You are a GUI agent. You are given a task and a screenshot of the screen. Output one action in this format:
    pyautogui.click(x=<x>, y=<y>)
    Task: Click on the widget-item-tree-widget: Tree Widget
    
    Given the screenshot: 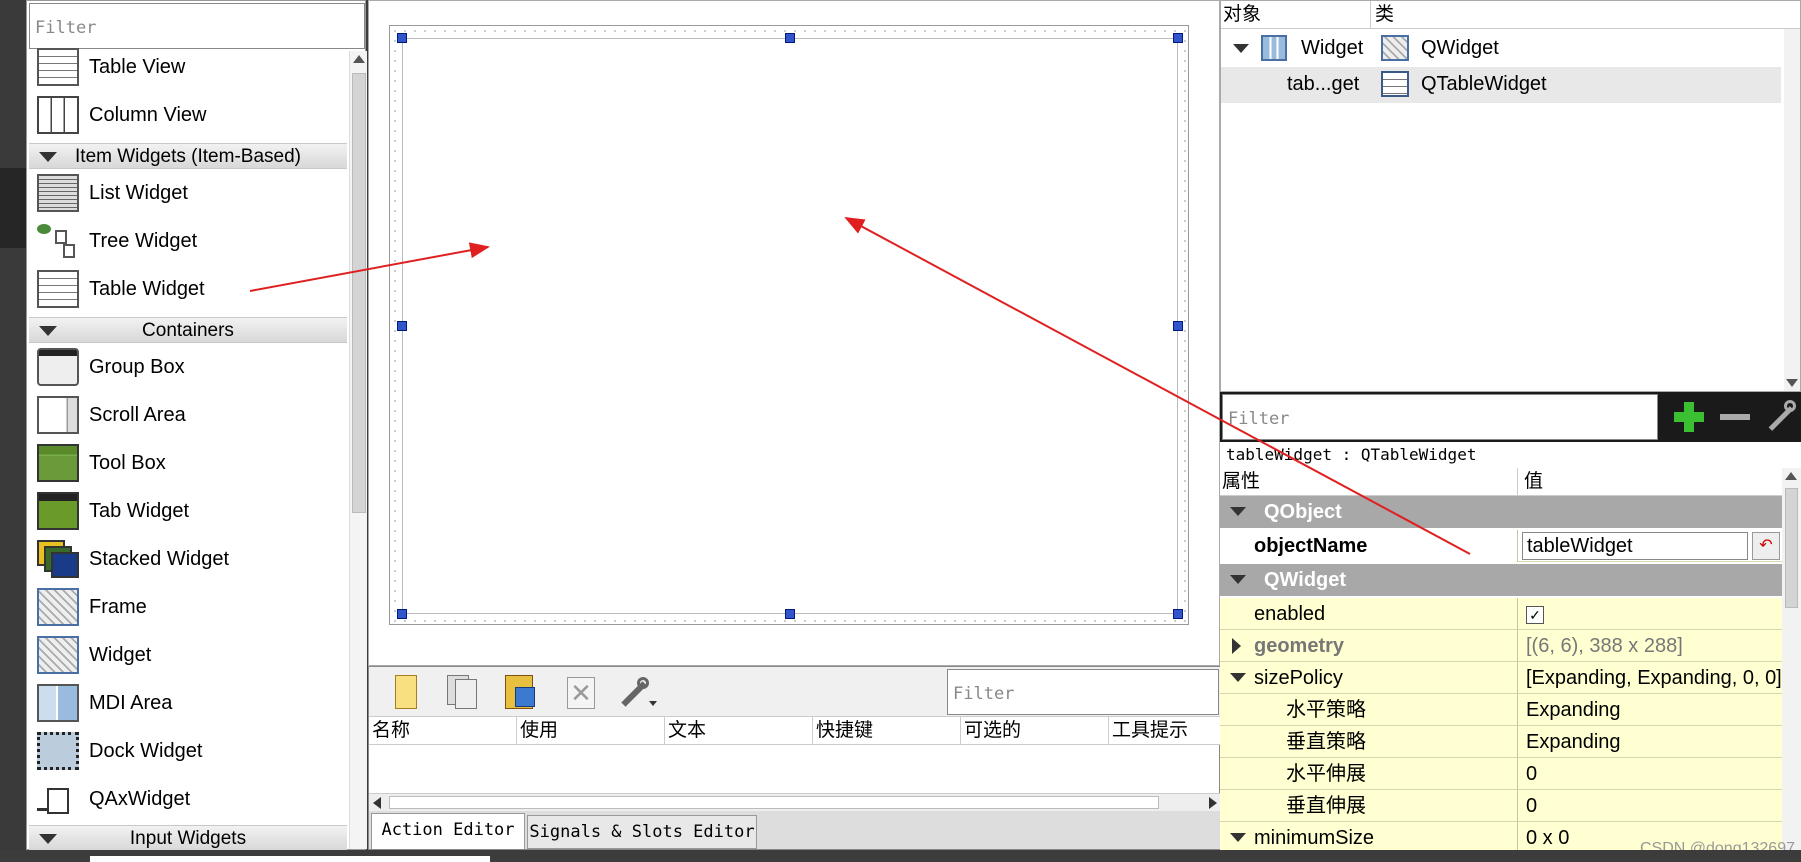 What is the action you would take?
    pyautogui.click(x=189, y=241)
    